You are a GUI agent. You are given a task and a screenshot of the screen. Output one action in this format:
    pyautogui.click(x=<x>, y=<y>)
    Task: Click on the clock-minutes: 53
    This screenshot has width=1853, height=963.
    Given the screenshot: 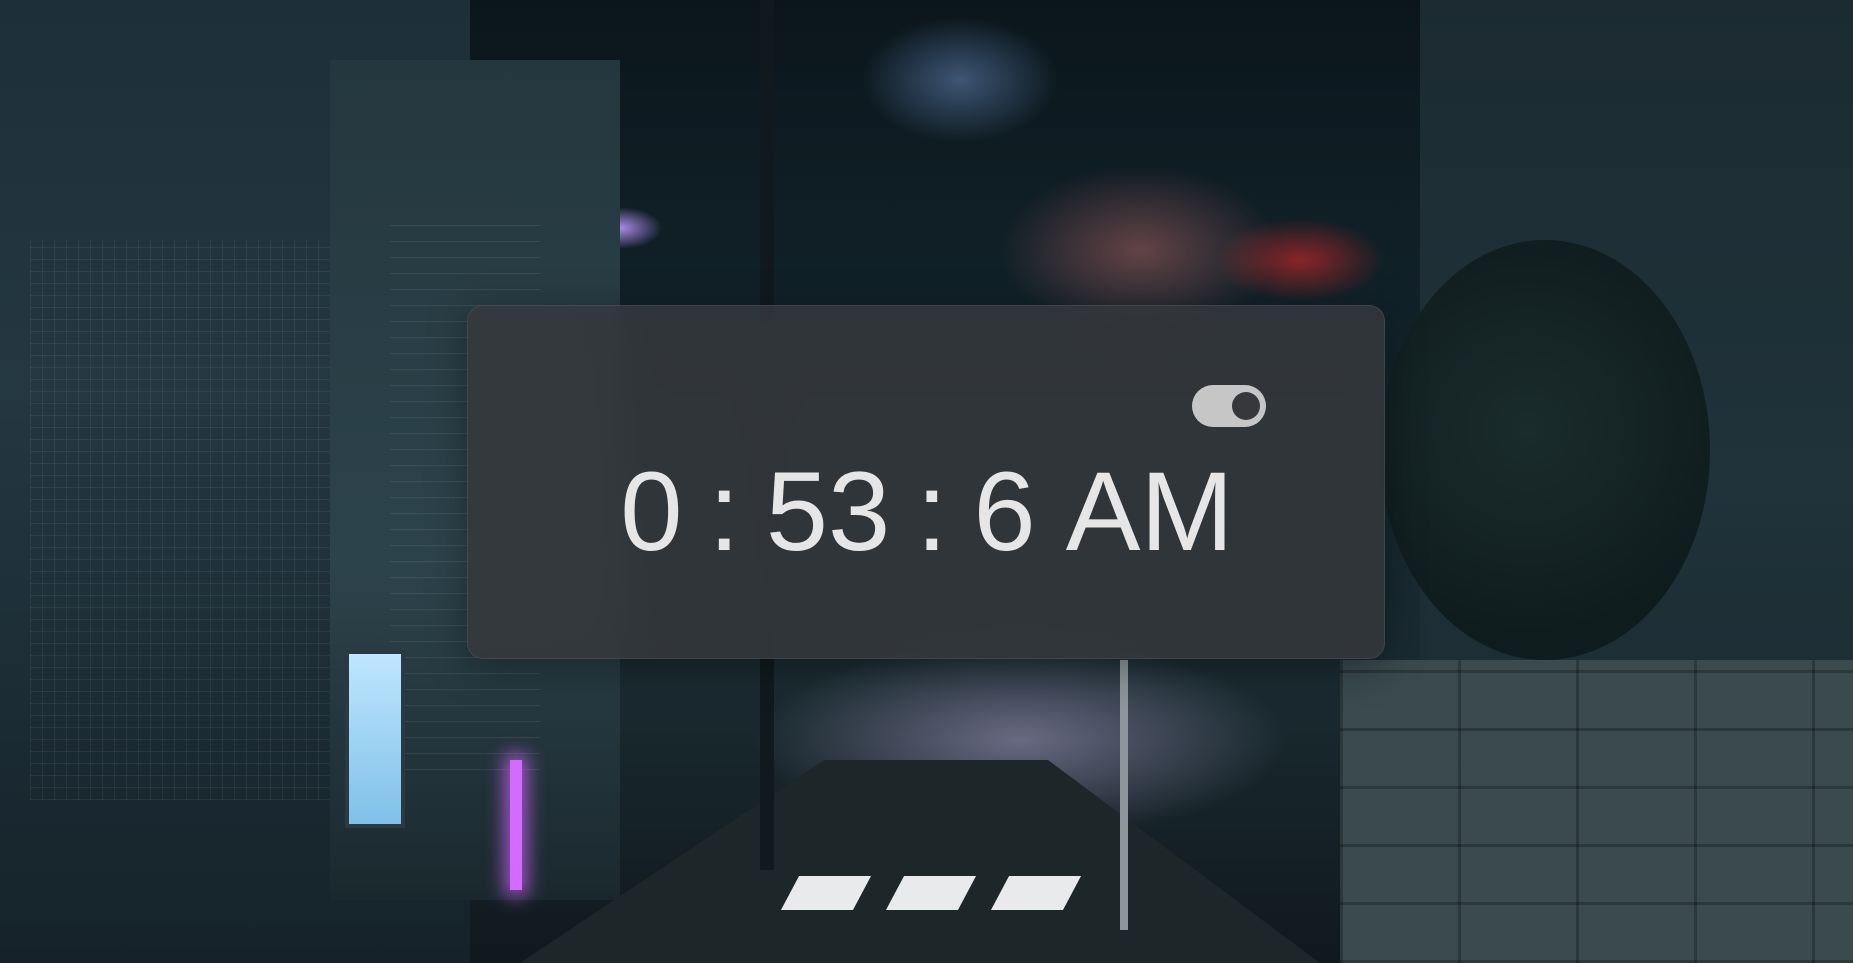 What is the action you would take?
    pyautogui.click(x=828, y=511)
    